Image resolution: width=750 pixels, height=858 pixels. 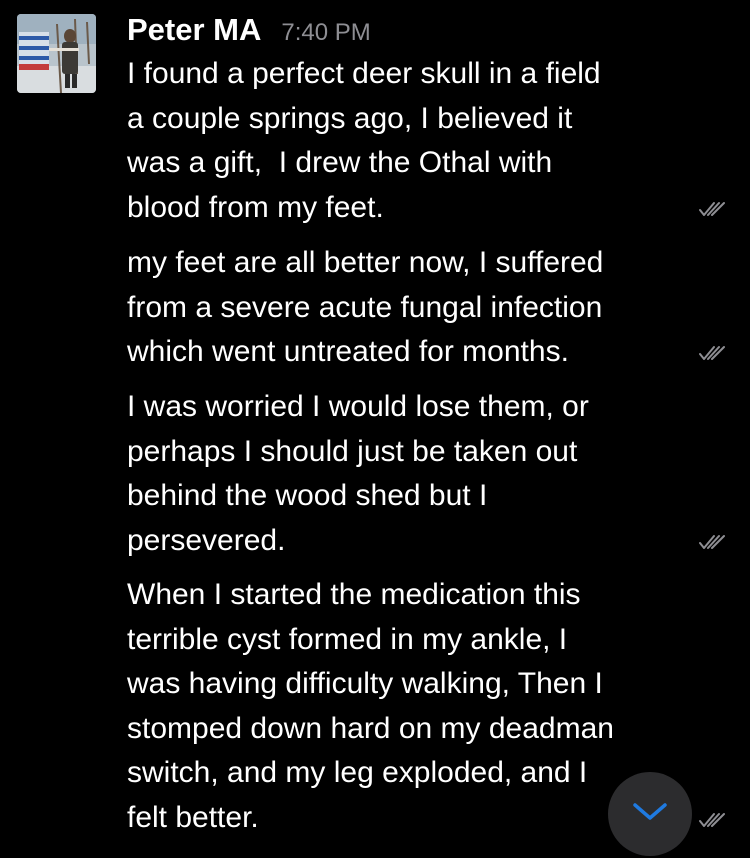 What do you see at coordinates (193, 817) in the screenshot?
I see `message-line: felt better.` at bounding box center [193, 817].